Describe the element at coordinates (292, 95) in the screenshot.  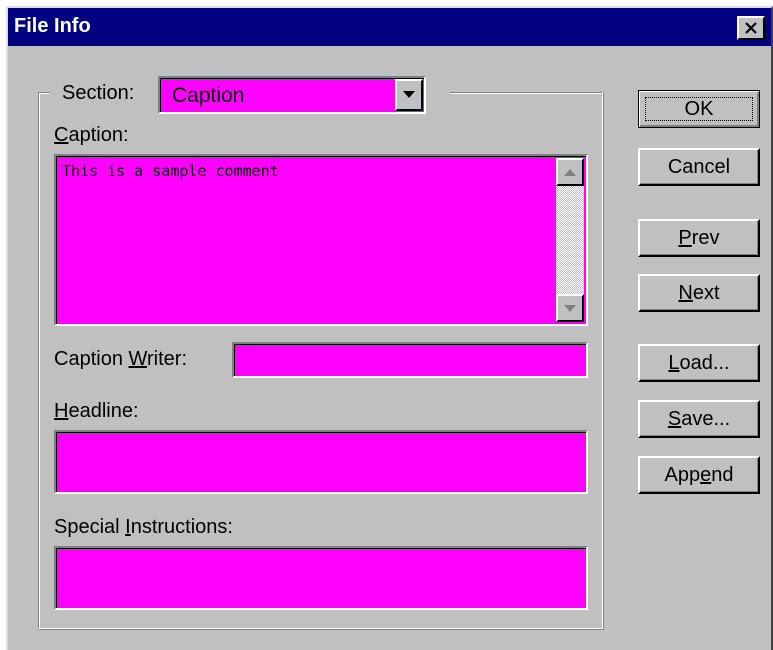
I see `section-dropdown: Caption` at that location.